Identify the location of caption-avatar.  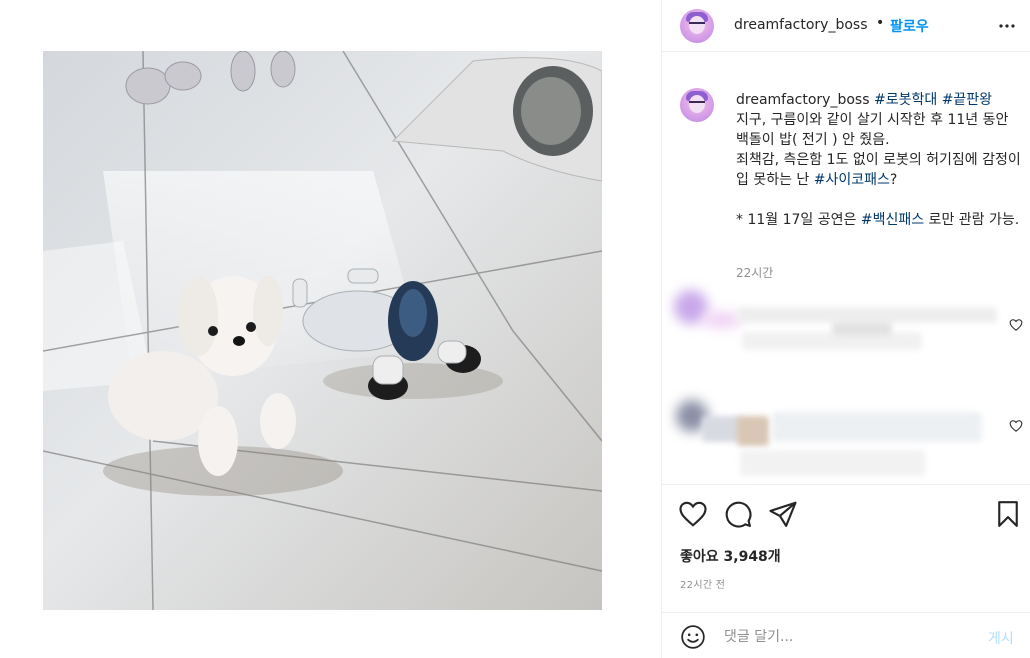
(697, 105).